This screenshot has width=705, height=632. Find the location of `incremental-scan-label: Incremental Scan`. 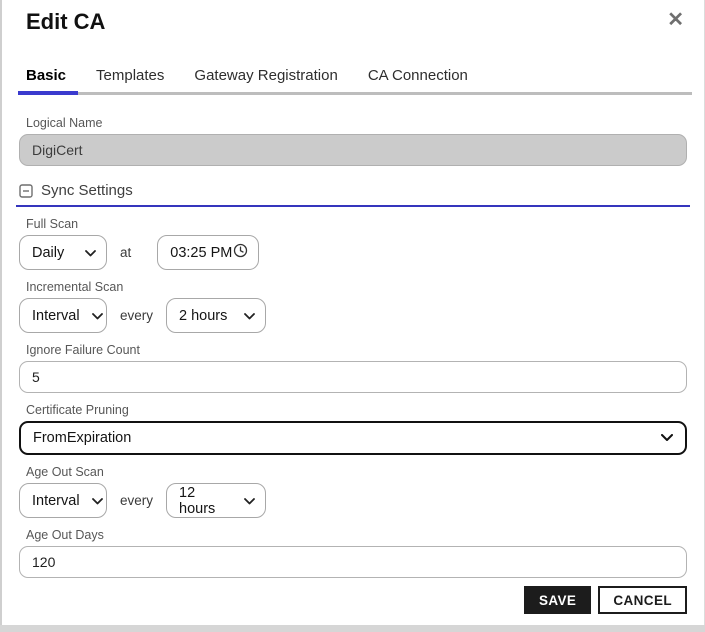

incremental-scan-label: Incremental Scan is located at coordinates (75, 287).